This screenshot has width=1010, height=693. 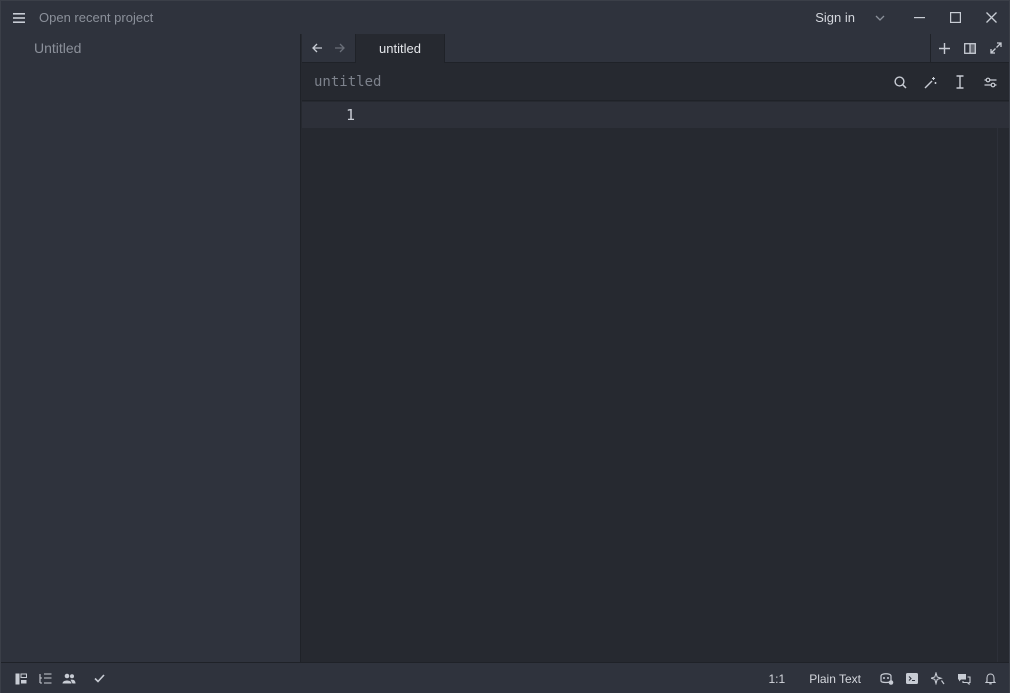 What do you see at coordinates (960, 82) in the screenshot?
I see `text-cursor-icon` at bounding box center [960, 82].